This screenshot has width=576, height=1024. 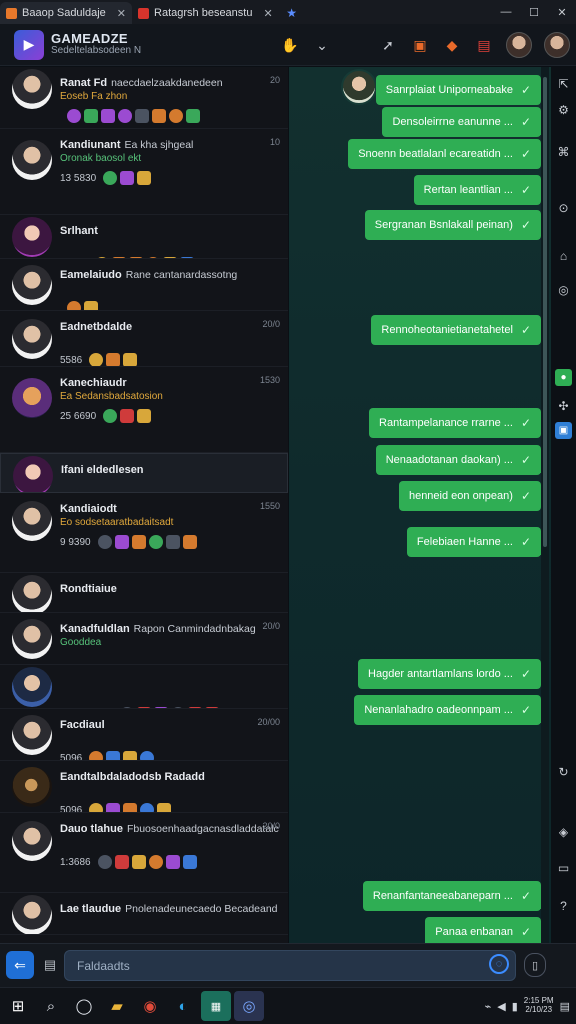 I want to click on message-bubble: Snoenn beatlalanl ecareatidn ... ✓, so click(x=444, y=154).